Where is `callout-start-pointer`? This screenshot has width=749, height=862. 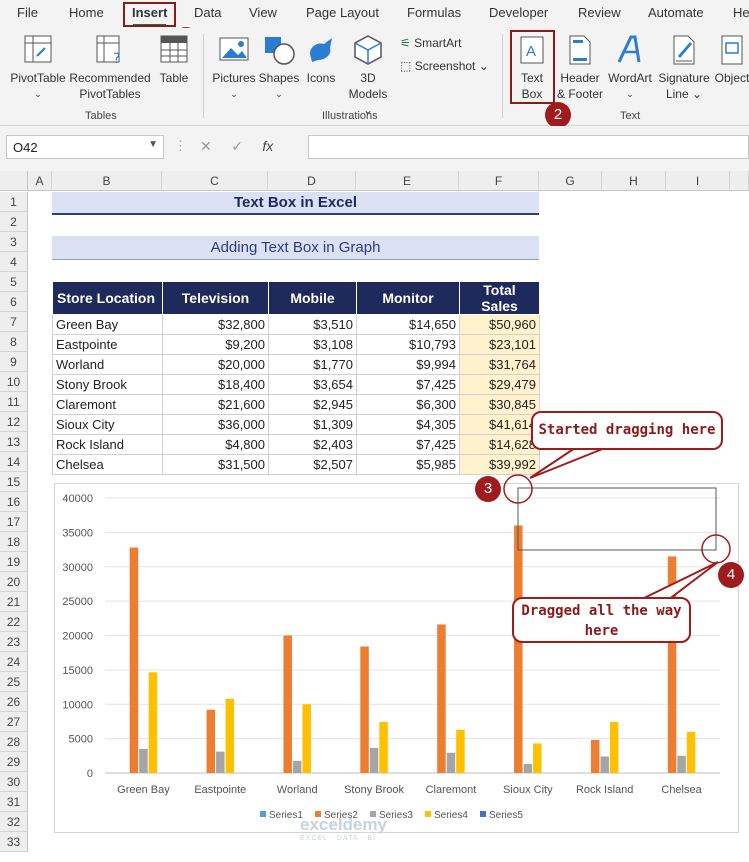 callout-start-pointer is located at coordinates (567, 463).